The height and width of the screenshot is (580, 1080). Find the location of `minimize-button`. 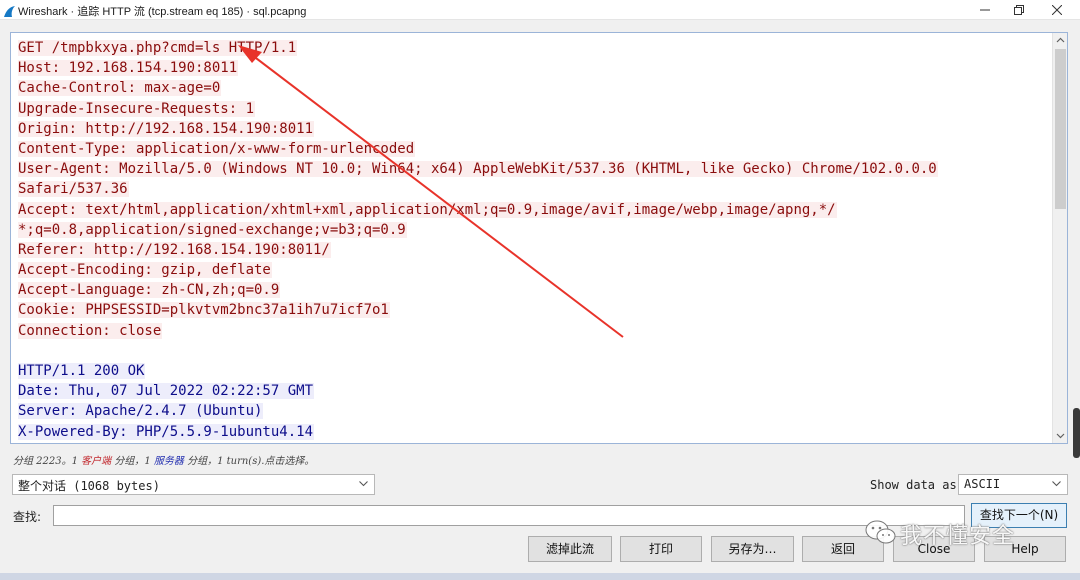

minimize-button is located at coordinates (985, 10).